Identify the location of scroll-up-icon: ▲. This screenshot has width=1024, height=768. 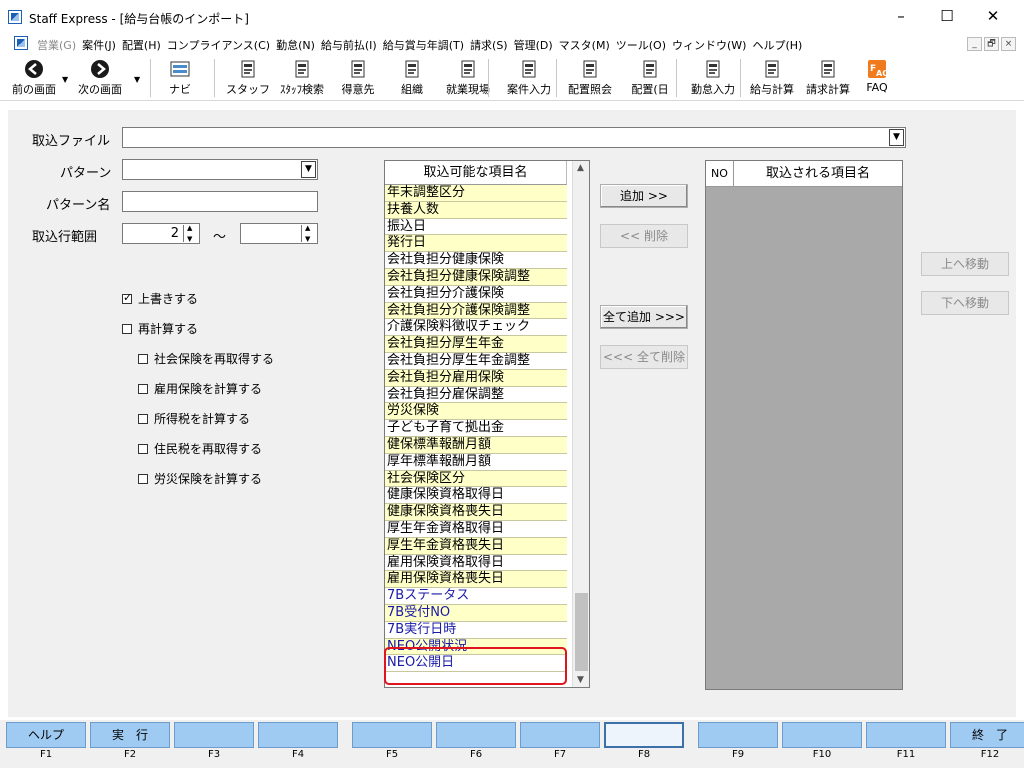
(580, 168).